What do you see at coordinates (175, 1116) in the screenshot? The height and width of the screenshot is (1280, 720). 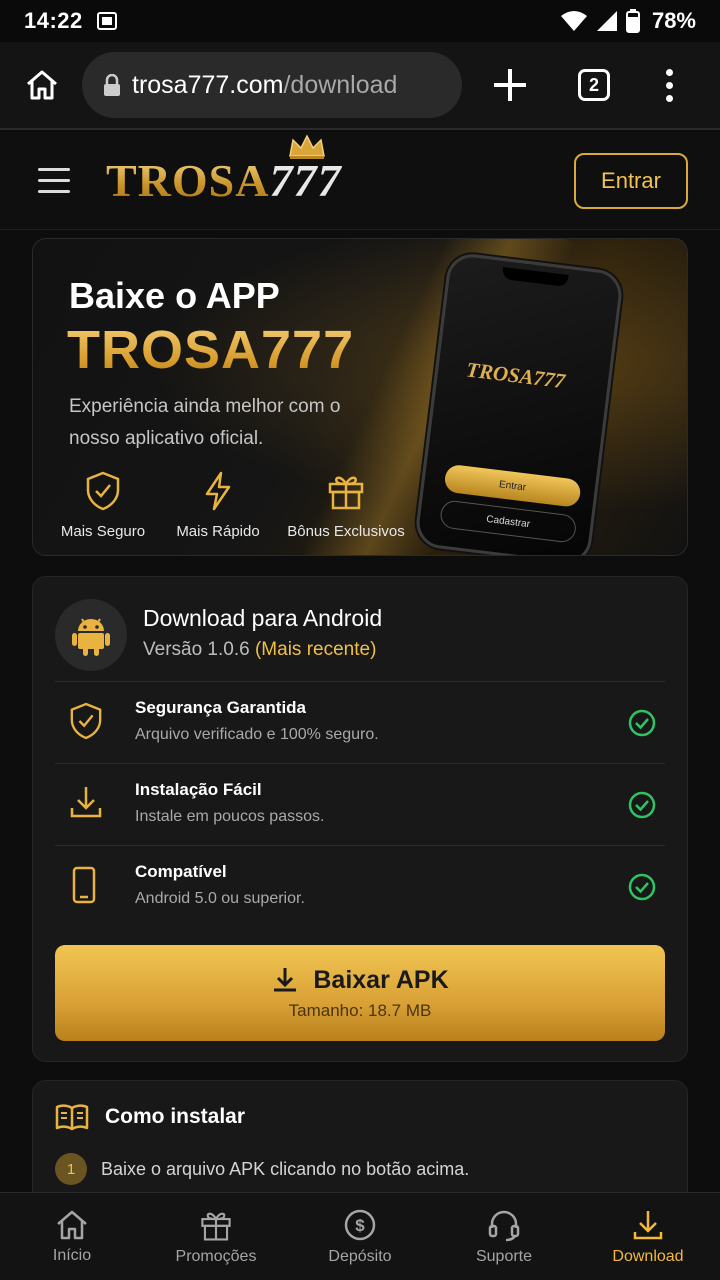 I see `install-title: Como instalar` at bounding box center [175, 1116].